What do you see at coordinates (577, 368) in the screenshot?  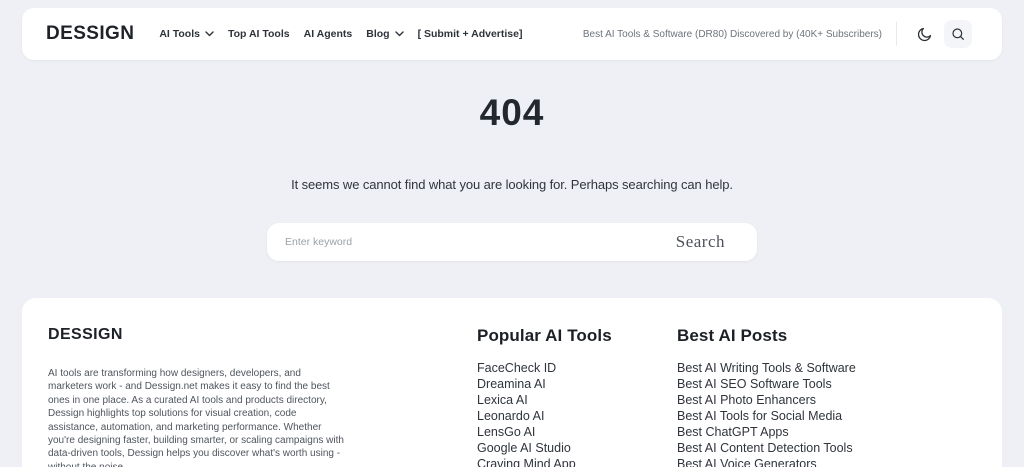 I see `footer-link-facecheck-id: FaceCheck ID` at bounding box center [577, 368].